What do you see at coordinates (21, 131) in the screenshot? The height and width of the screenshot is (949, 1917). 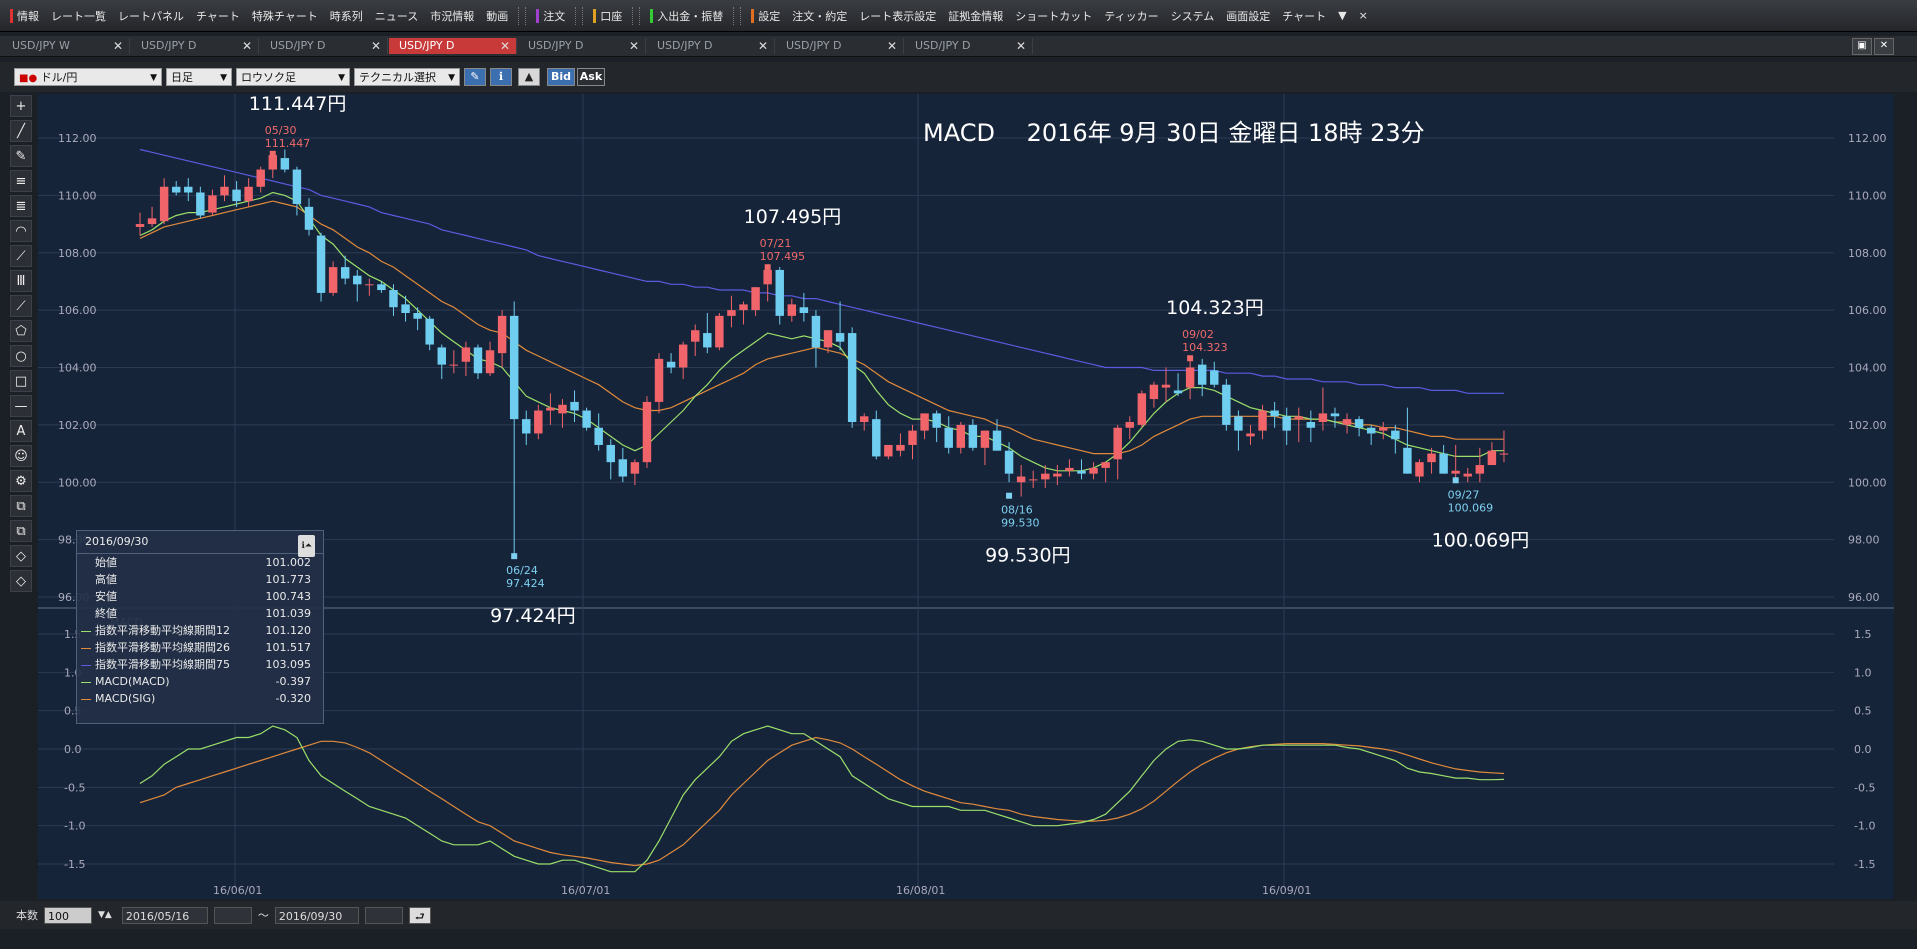 I see `drawing-tool-button: ╱` at bounding box center [21, 131].